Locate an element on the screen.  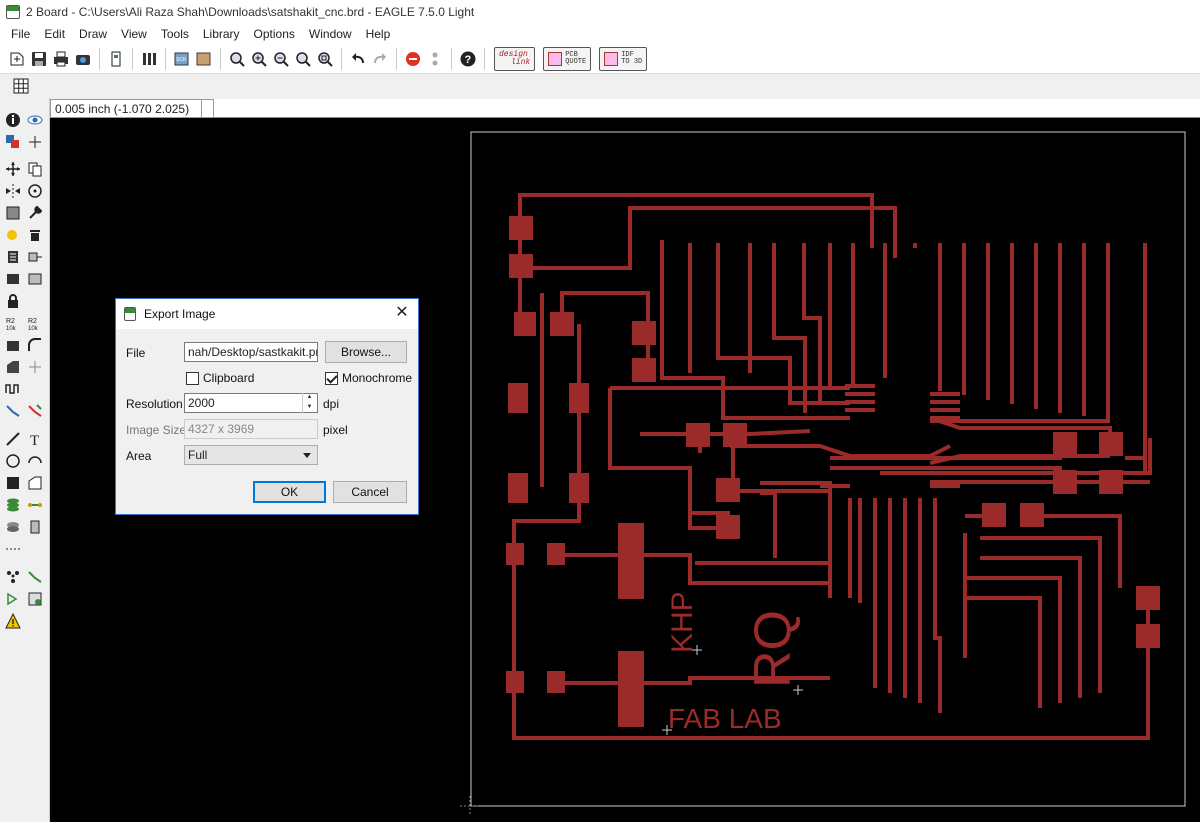
clipboard-checkbox-box is located at coordinates (192, 378).